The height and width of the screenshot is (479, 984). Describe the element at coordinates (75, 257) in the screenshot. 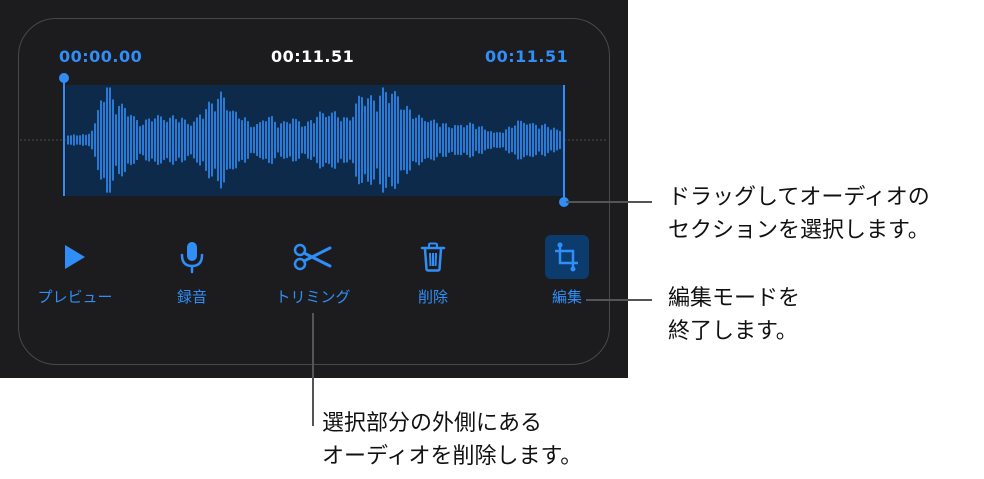

I see `play-icon` at that location.